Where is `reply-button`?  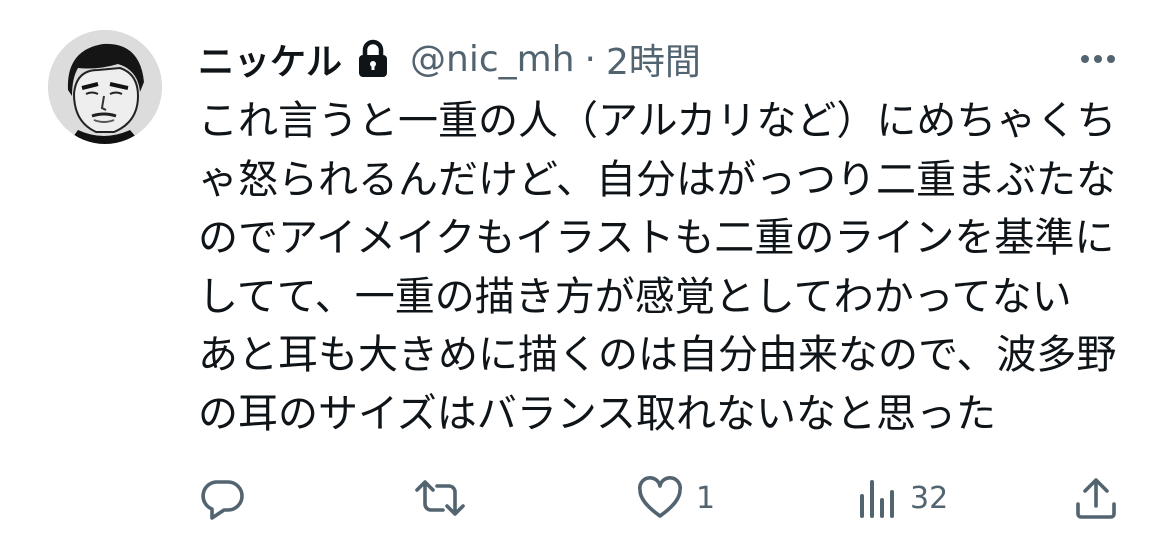
reply-button is located at coordinates (228, 498).